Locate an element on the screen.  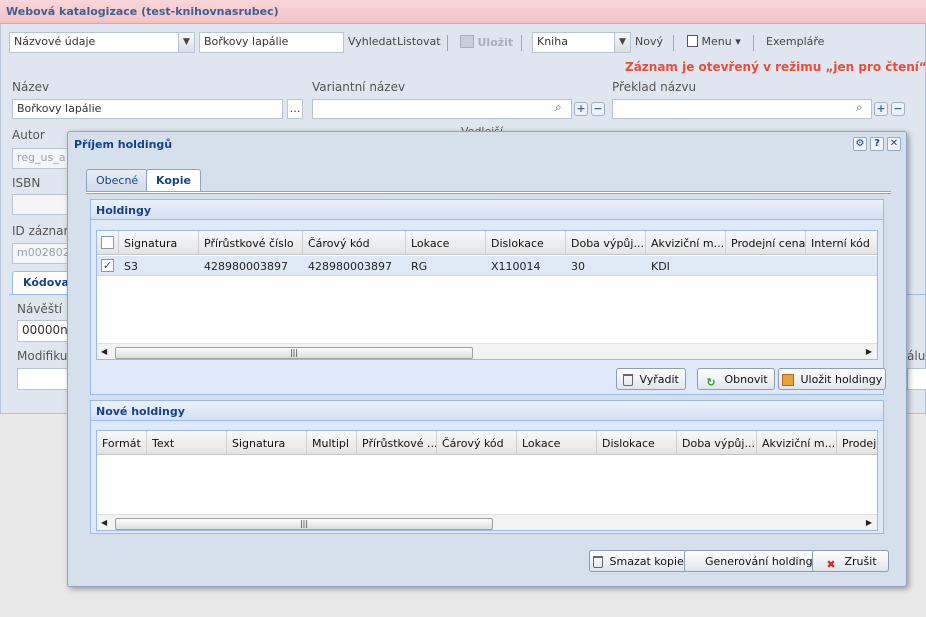
tab-coded: Kódova is located at coordinates (42, 283).